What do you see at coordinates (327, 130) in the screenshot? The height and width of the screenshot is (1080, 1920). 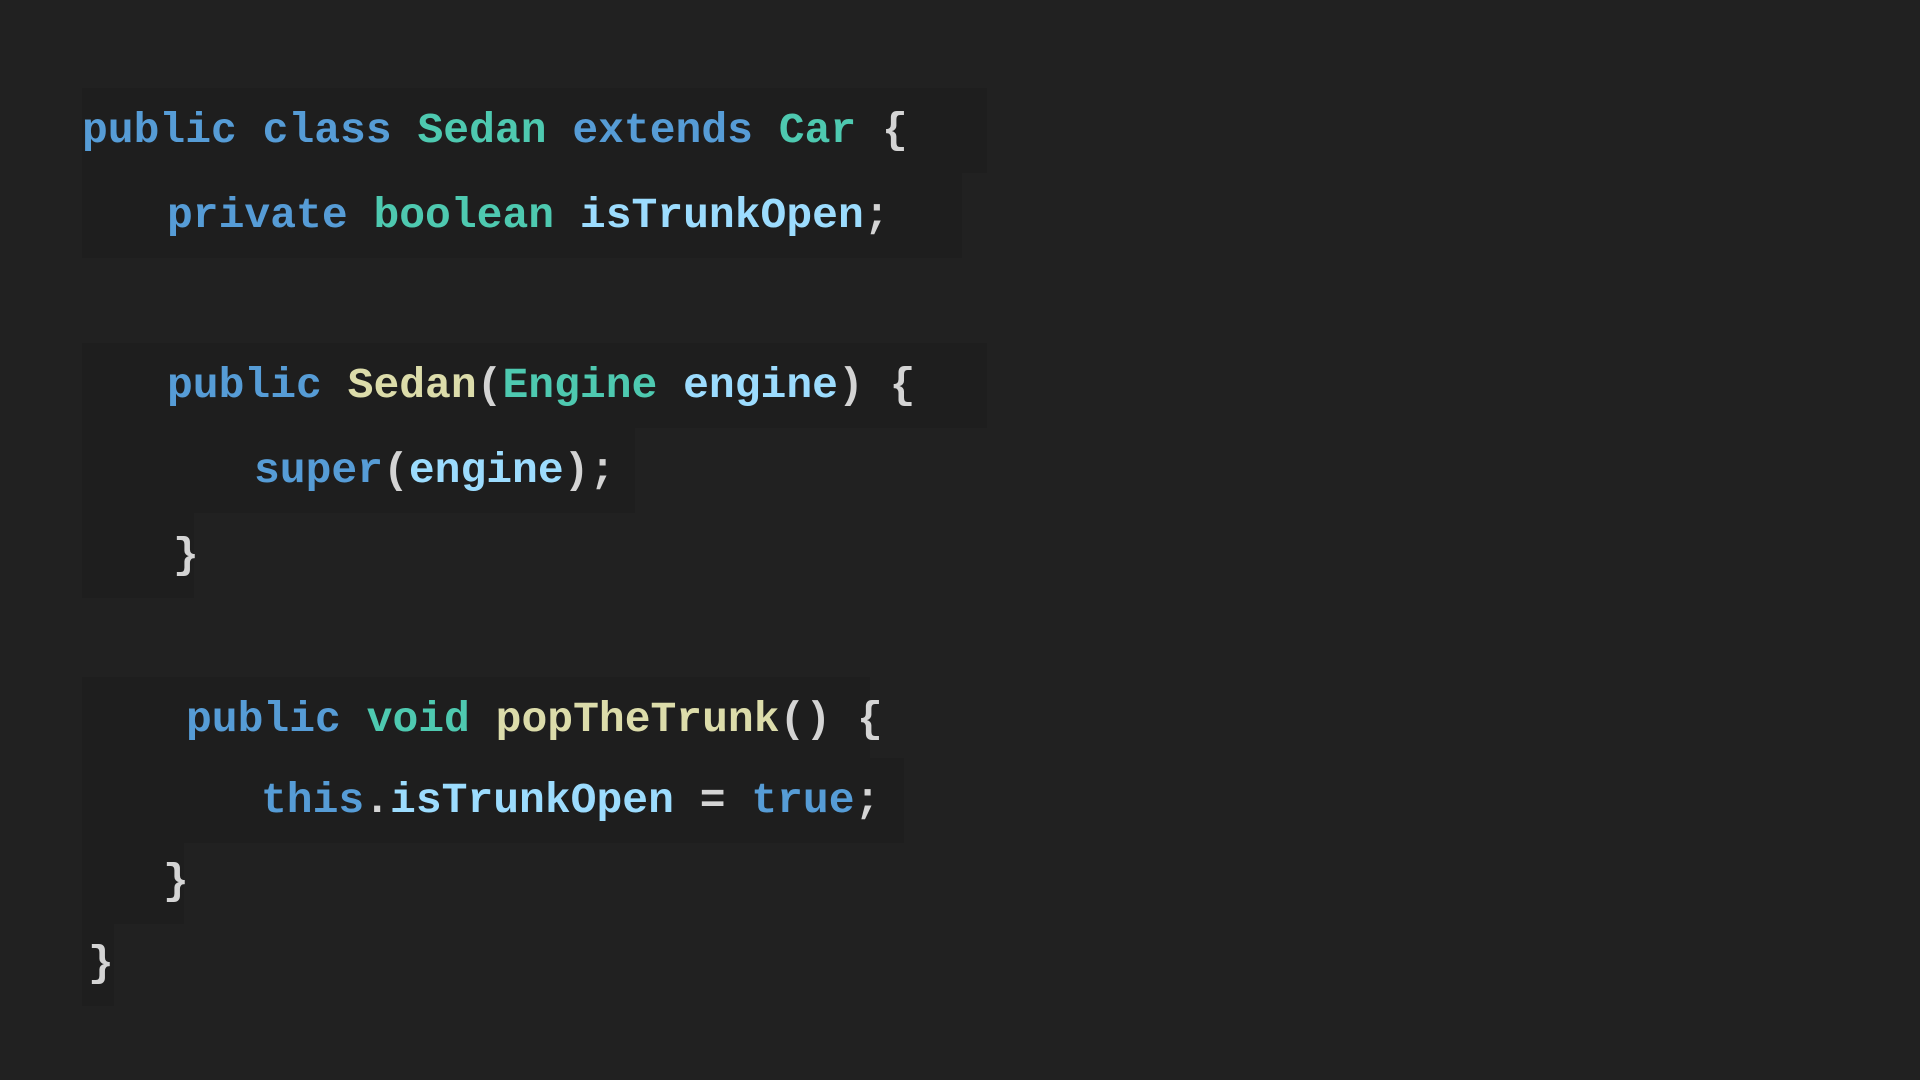 I see `keyword-token: class` at bounding box center [327, 130].